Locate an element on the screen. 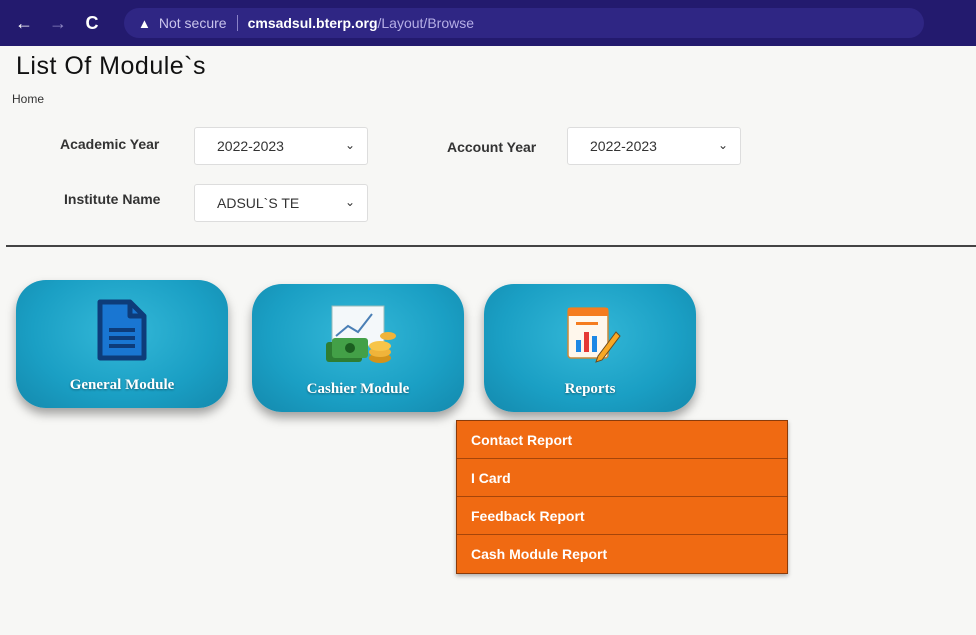 The width and height of the screenshot is (976, 635). menu-item-i-card: I Card is located at coordinates (622, 478).